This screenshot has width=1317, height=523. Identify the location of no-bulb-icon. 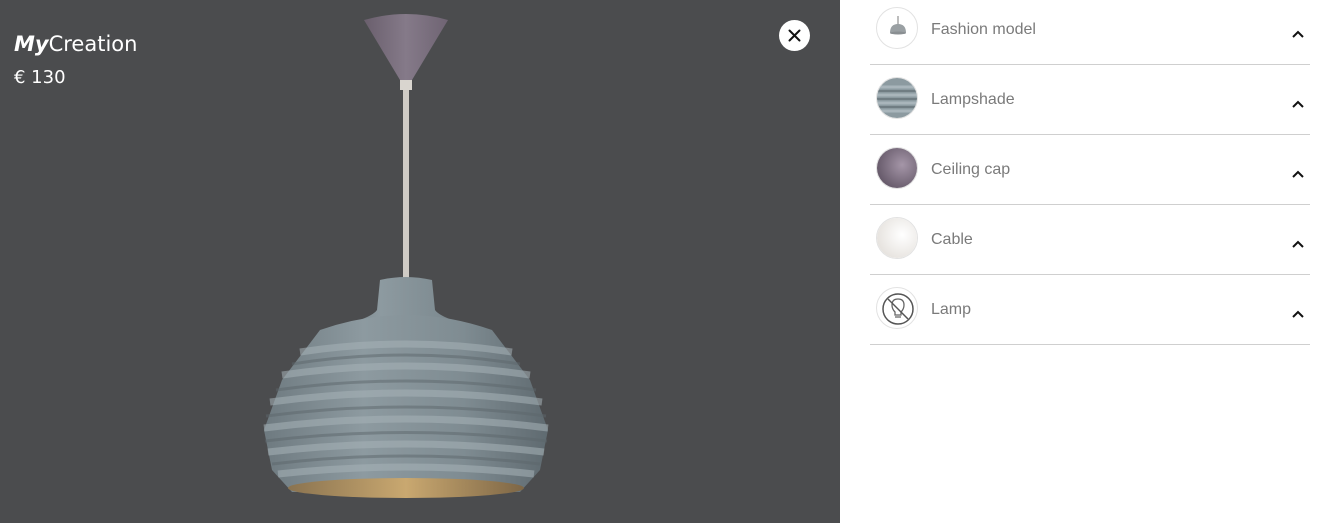
(897, 308).